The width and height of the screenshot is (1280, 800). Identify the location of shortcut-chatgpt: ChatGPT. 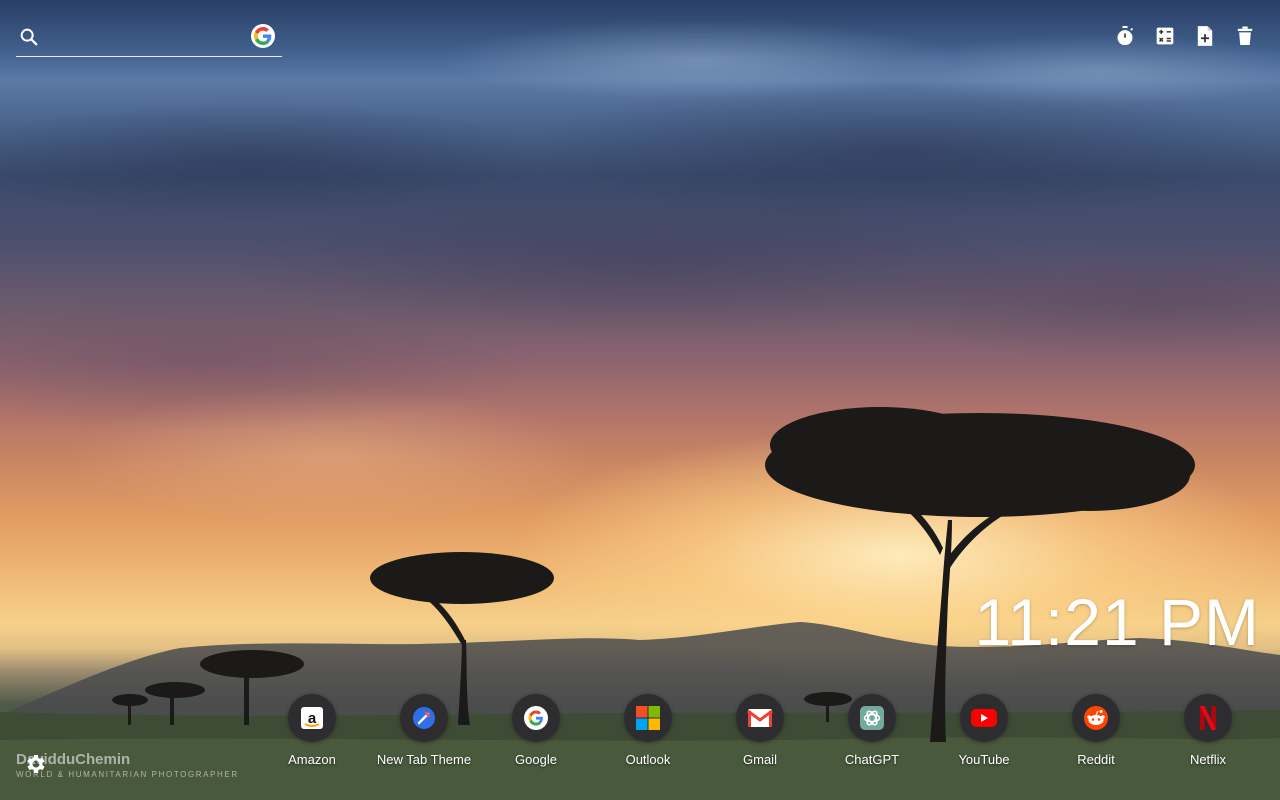
(872, 730).